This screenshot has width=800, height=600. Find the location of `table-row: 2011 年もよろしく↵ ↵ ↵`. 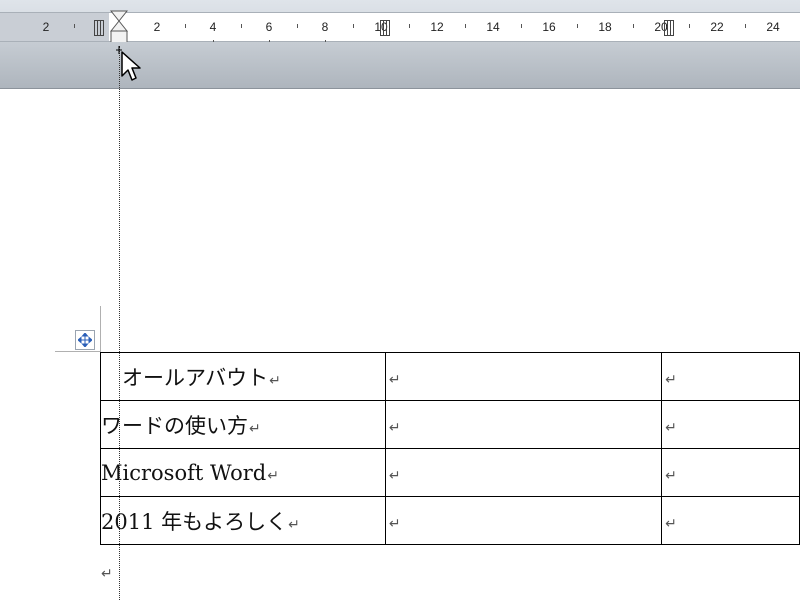

table-row: 2011 年もよろしく↵ ↵ ↵ is located at coordinates (450, 520).